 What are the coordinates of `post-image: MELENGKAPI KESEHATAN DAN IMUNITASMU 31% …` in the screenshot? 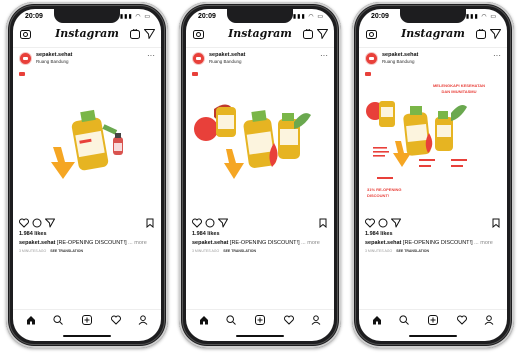 It's located at (433, 141).